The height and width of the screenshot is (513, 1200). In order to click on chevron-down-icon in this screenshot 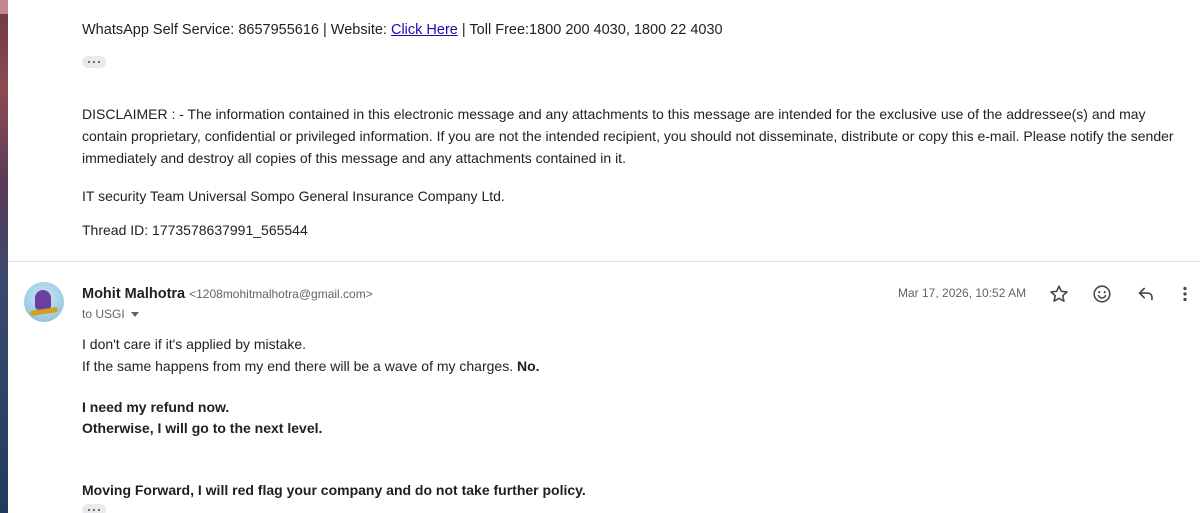, I will do `click(134, 315)`.